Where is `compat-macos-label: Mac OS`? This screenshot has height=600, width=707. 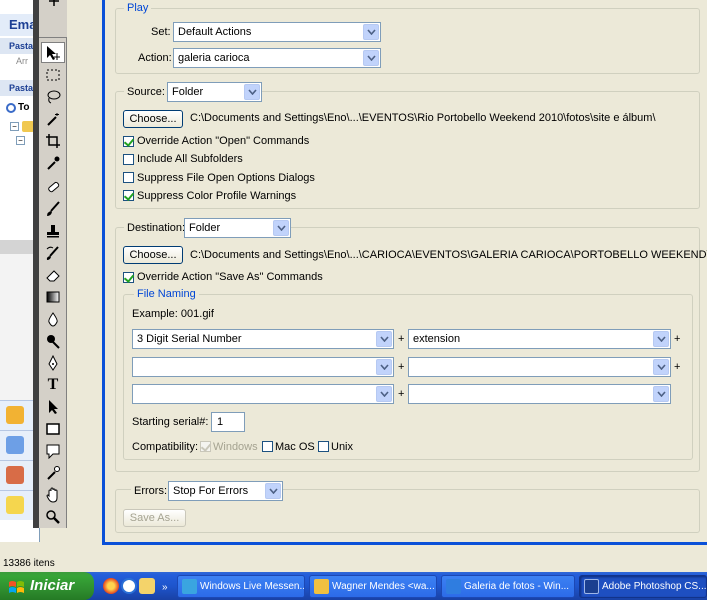 compat-macos-label: Mac OS is located at coordinates (295, 447).